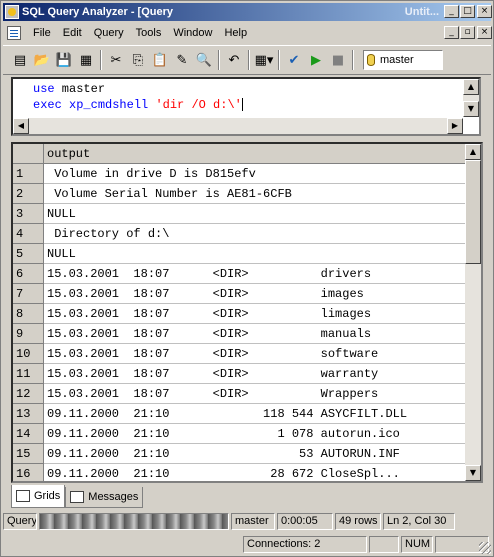  What do you see at coordinates (28, 234) in the screenshot?
I see `row-number: 4` at bounding box center [28, 234].